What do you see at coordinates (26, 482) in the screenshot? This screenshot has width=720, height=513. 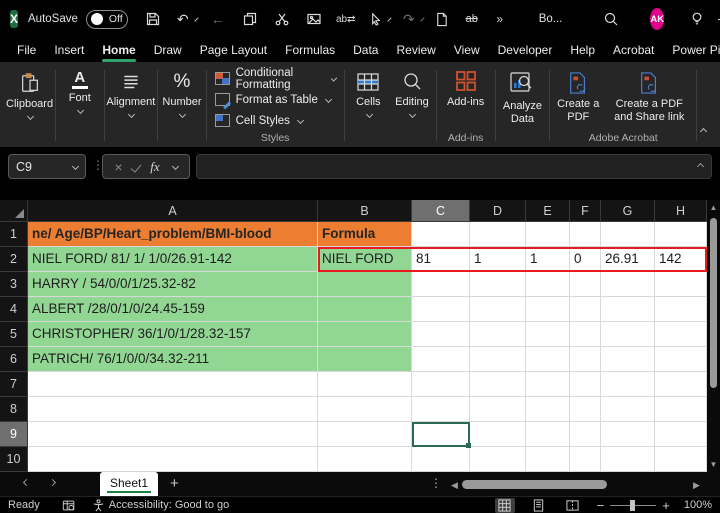 I see `prev-sheet-icon` at bounding box center [26, 482].